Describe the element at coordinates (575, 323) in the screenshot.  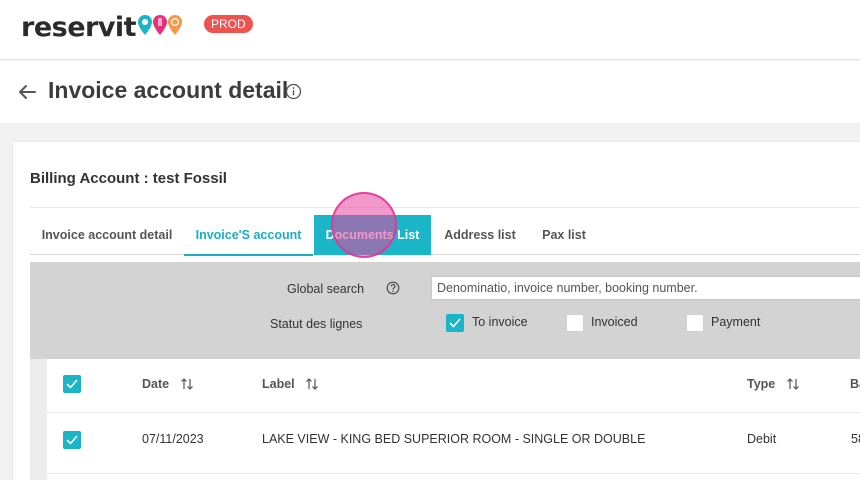
I see `invoiced-checkbox` at that location.